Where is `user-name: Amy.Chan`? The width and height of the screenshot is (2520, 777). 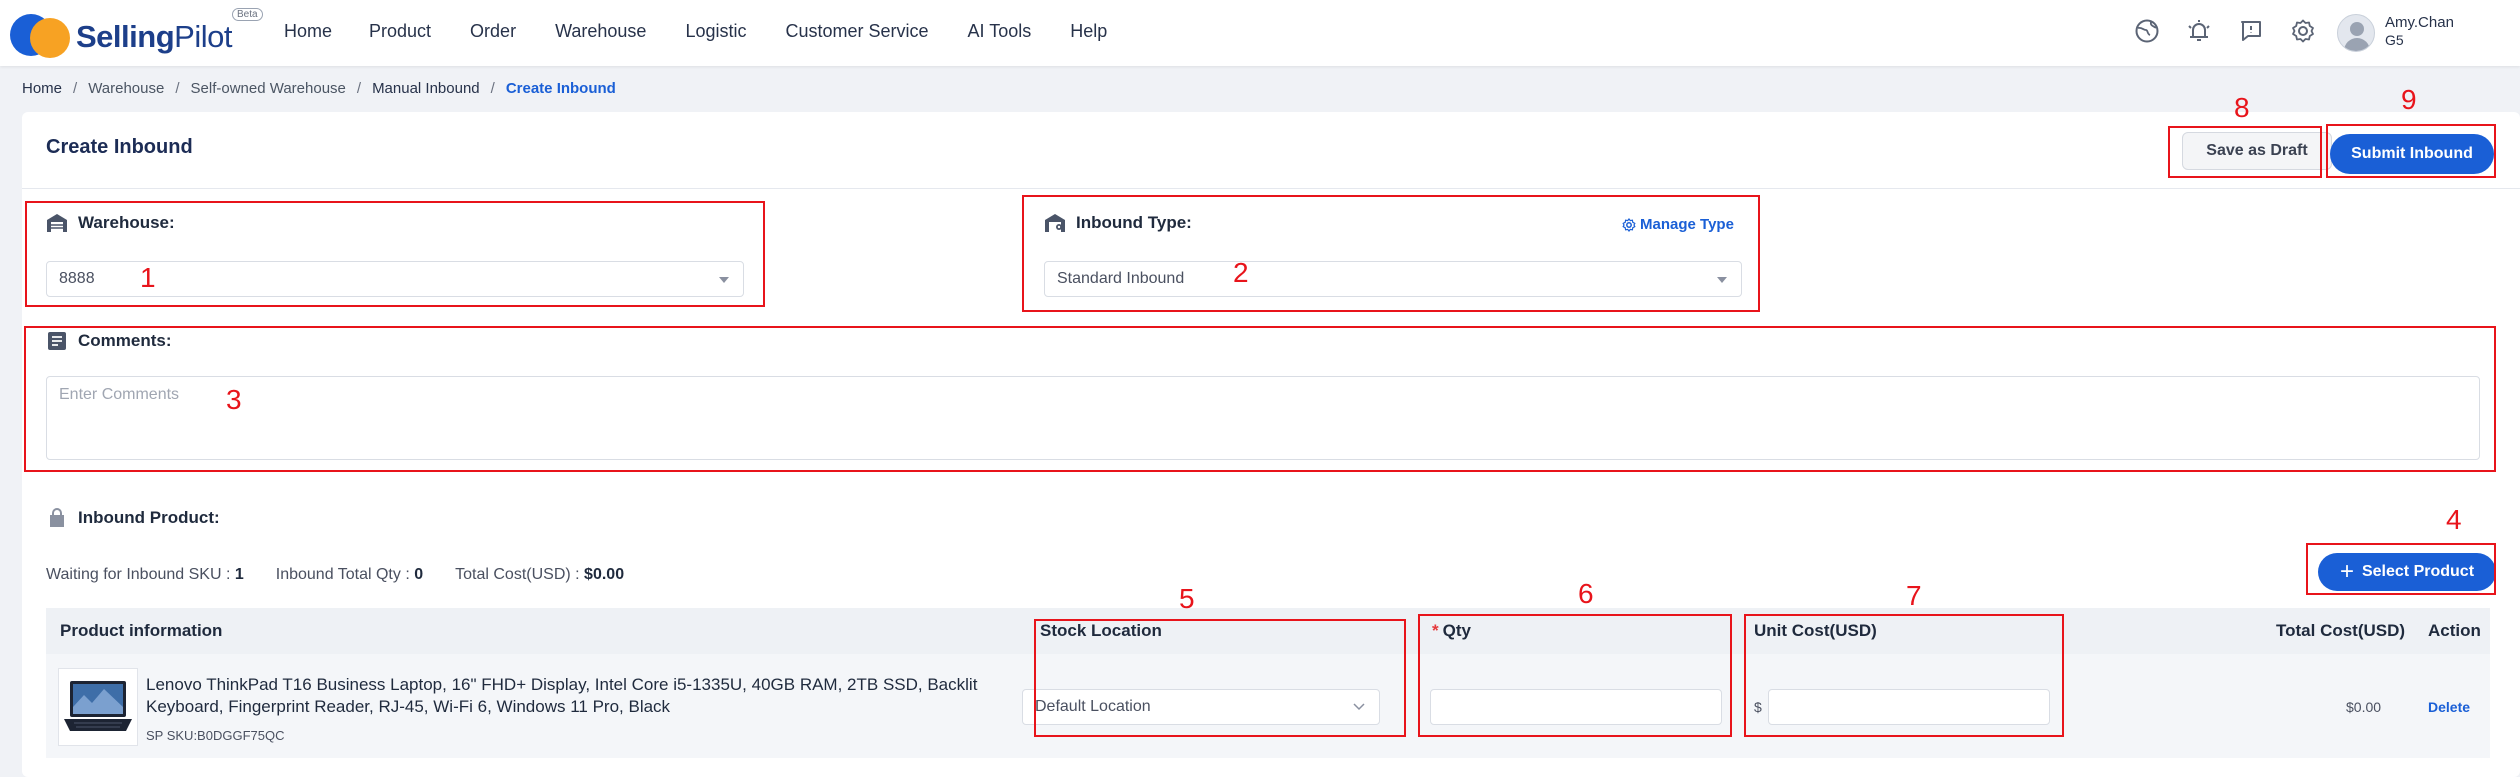 user-name: Amy.Chan is located at coordinates (2419, 22).